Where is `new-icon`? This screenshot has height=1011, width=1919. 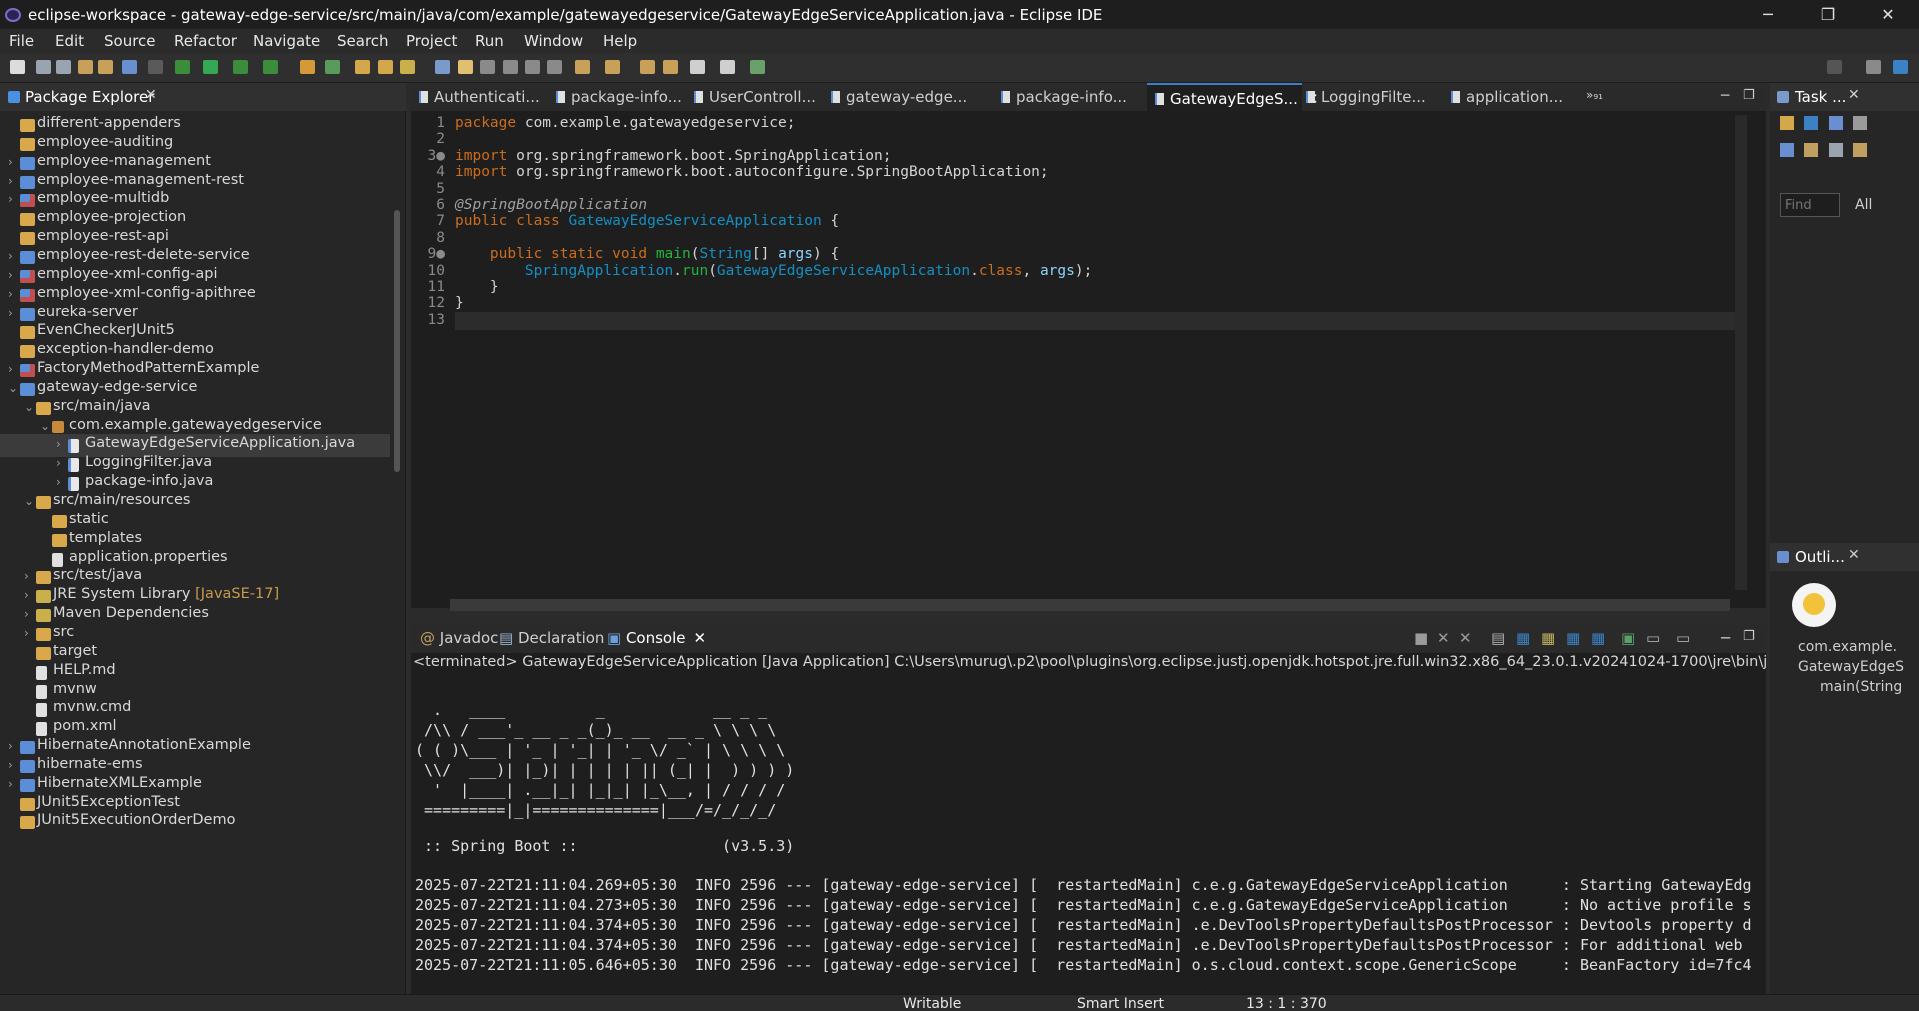 new-icon is located at coordinates (17, 67).